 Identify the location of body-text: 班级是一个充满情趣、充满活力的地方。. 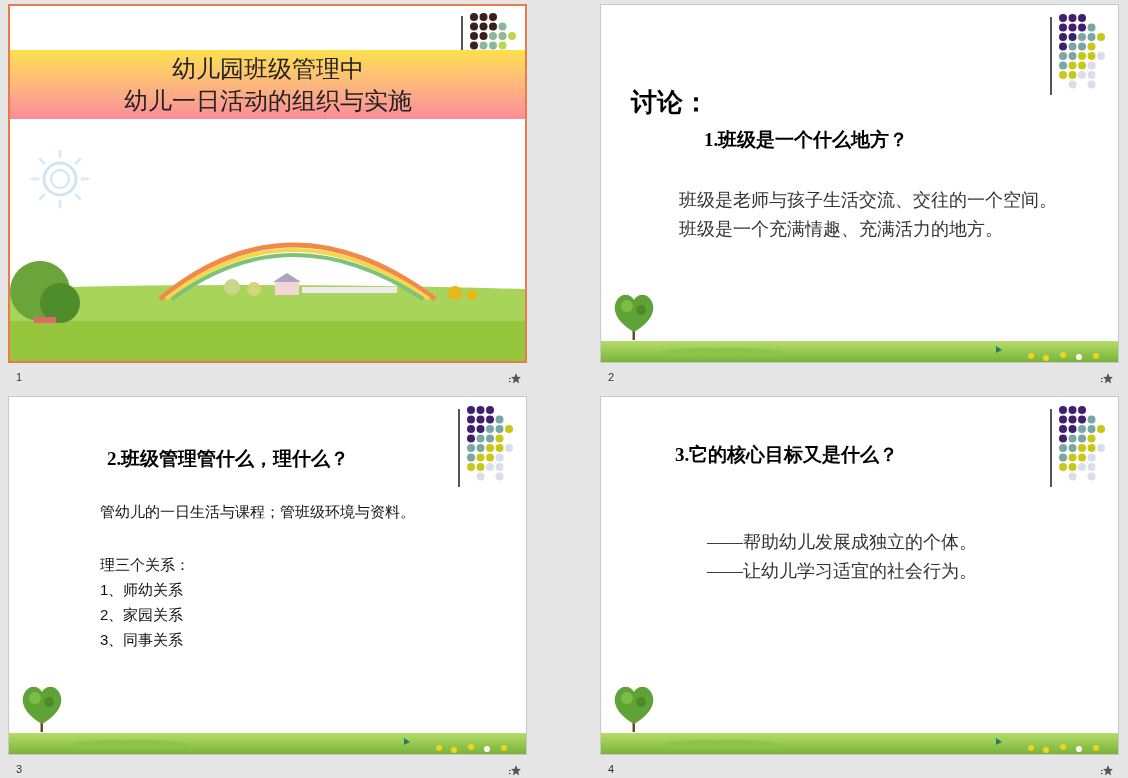
(841, 229).